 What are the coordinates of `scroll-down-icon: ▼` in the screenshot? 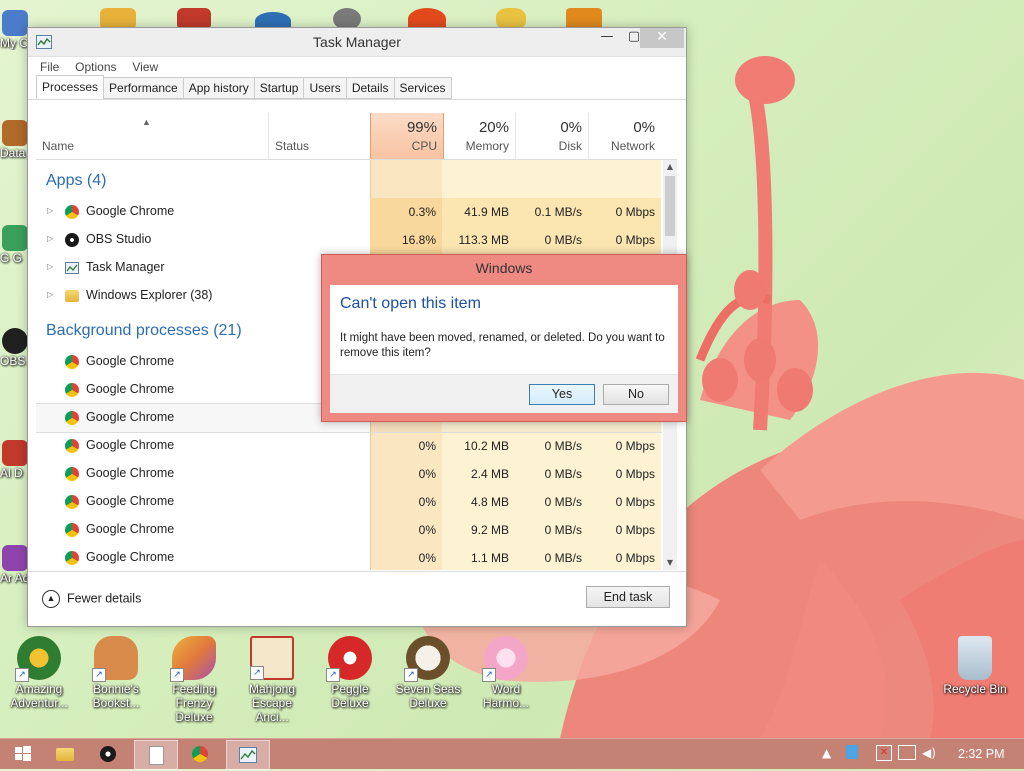 It's located at (670, 563).